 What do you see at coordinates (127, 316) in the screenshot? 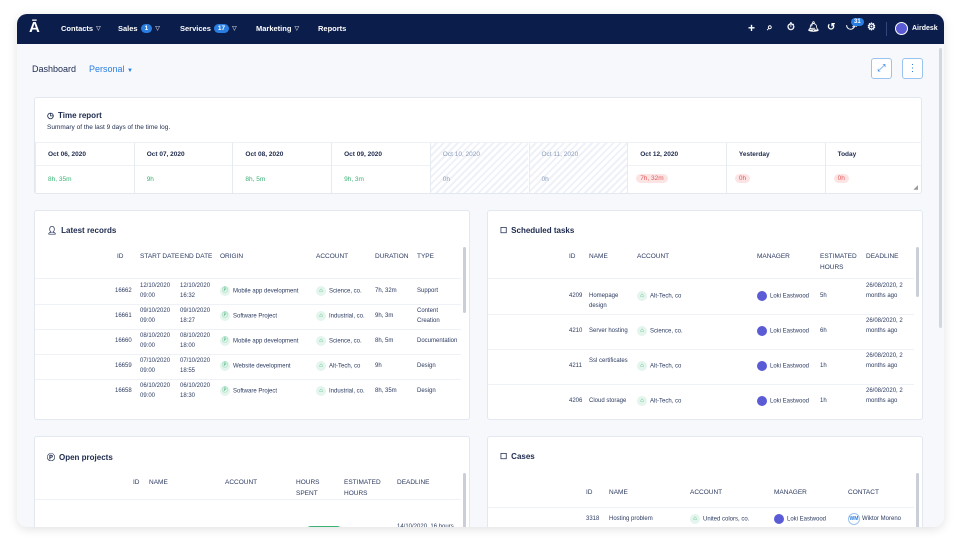
I see `id-cell: 16661` at bounding box center [127, 316].